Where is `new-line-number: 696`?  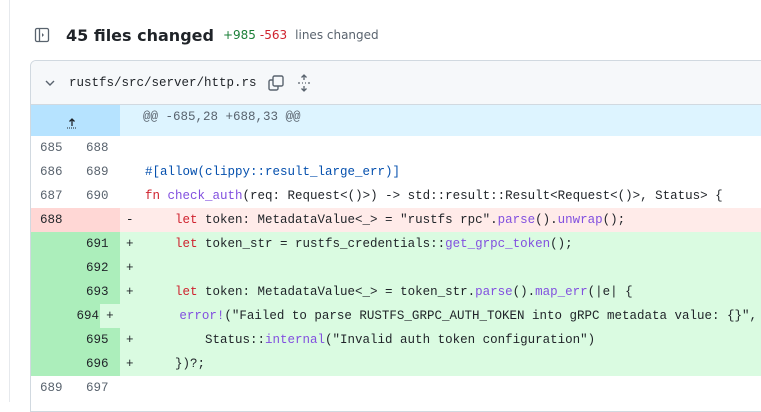
new-line-number: 696 is located at coordinates (95, 364).